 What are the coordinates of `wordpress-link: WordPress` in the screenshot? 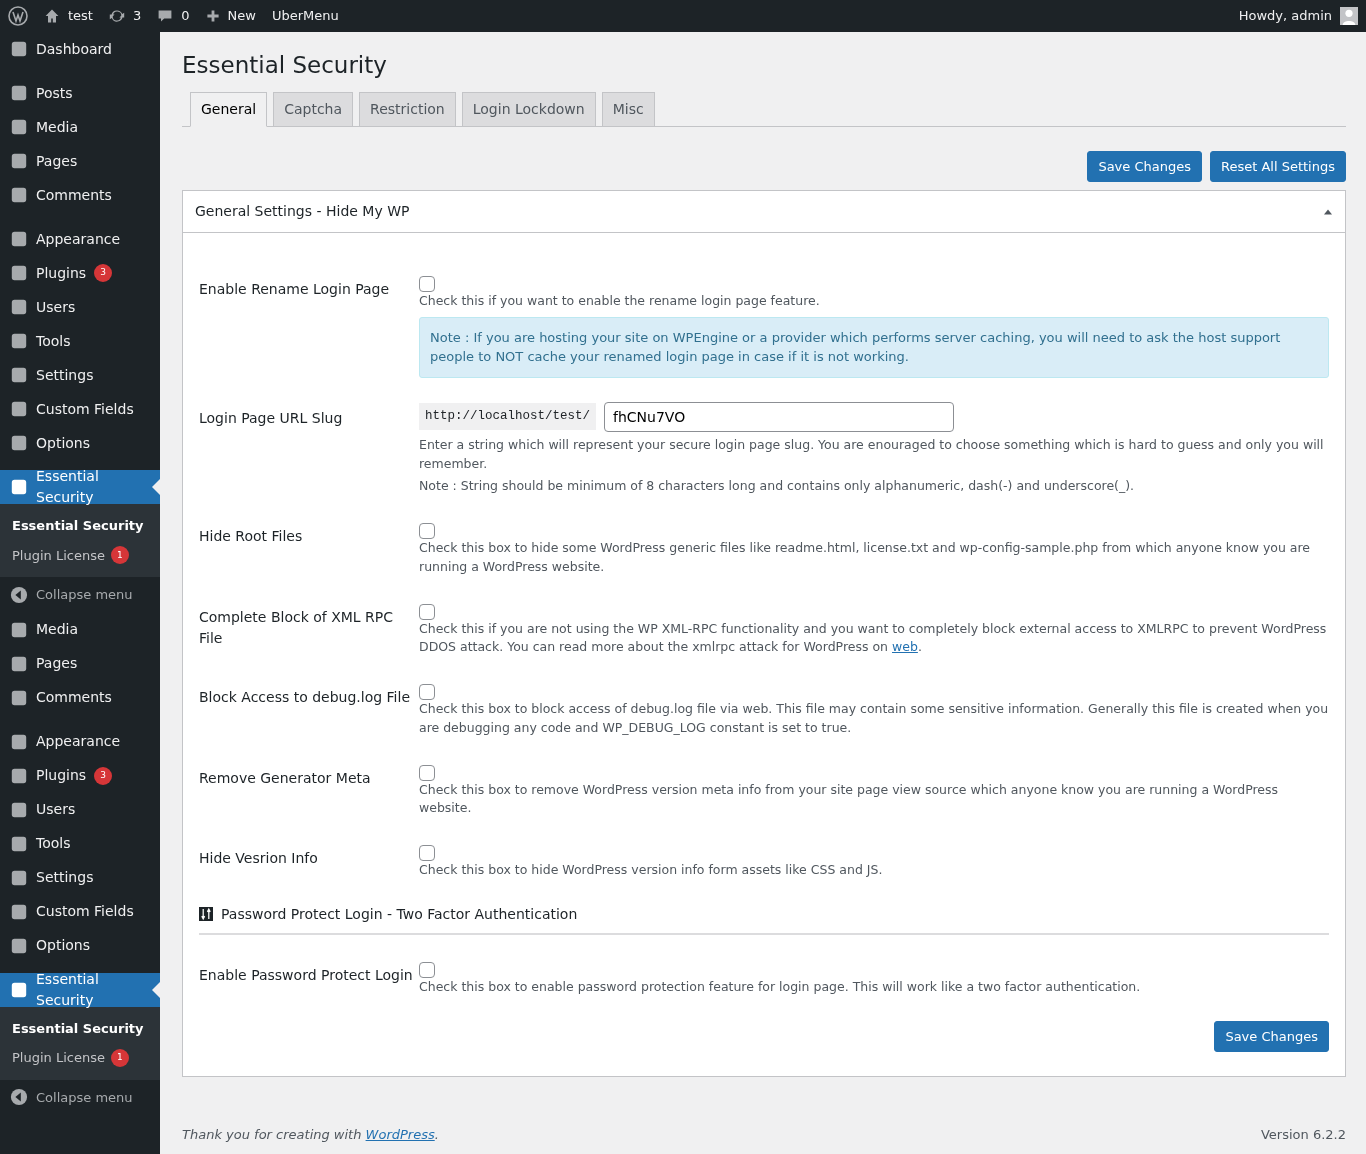 It's located at (400, 1135).